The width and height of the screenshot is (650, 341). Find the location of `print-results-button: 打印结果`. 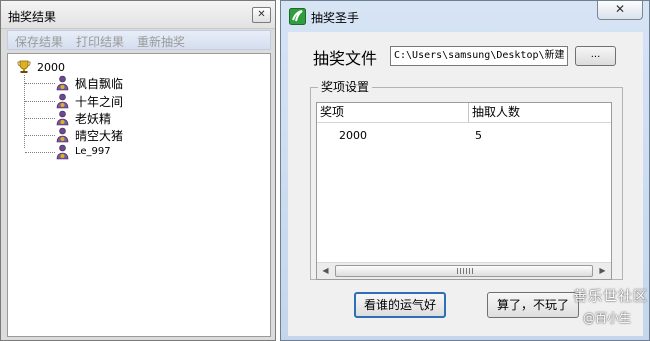

print-results-button: 打印结果 is located at coordinates (100, 41).